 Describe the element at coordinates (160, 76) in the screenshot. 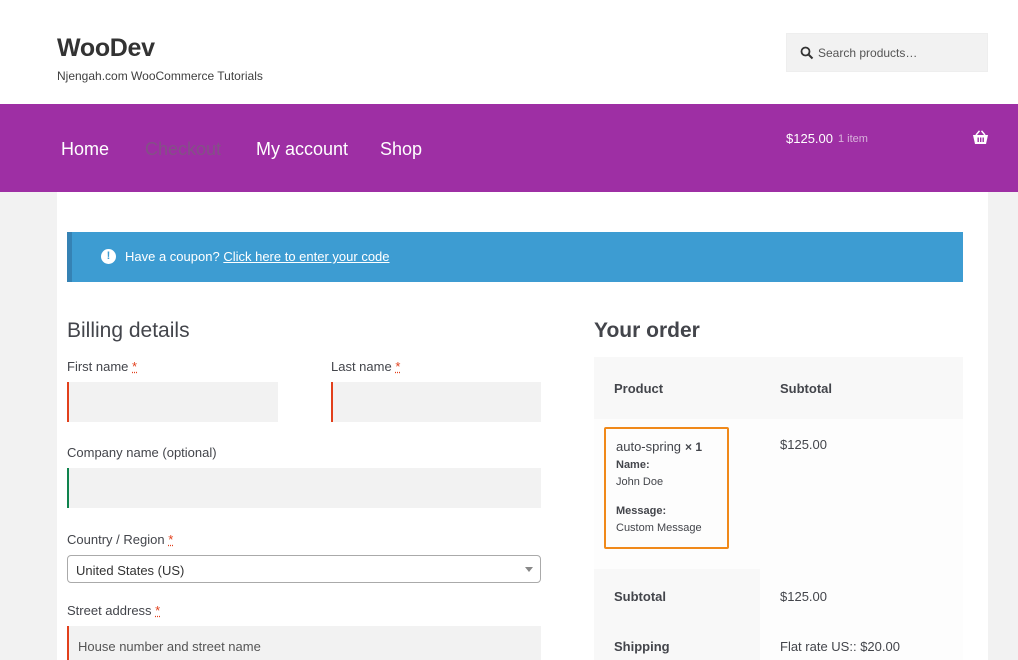

I see `site-description: Njengah.com WooCommerce Tutorials` at that location.